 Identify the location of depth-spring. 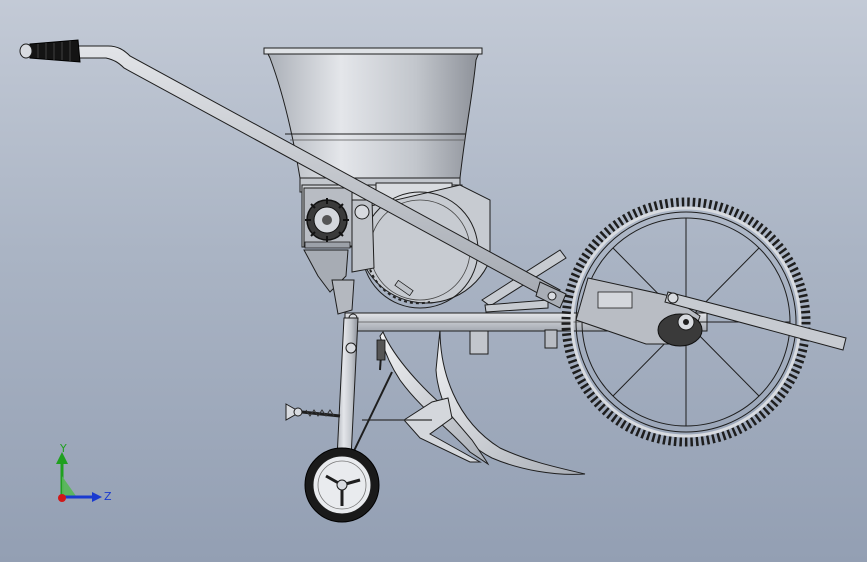
(313, 412).